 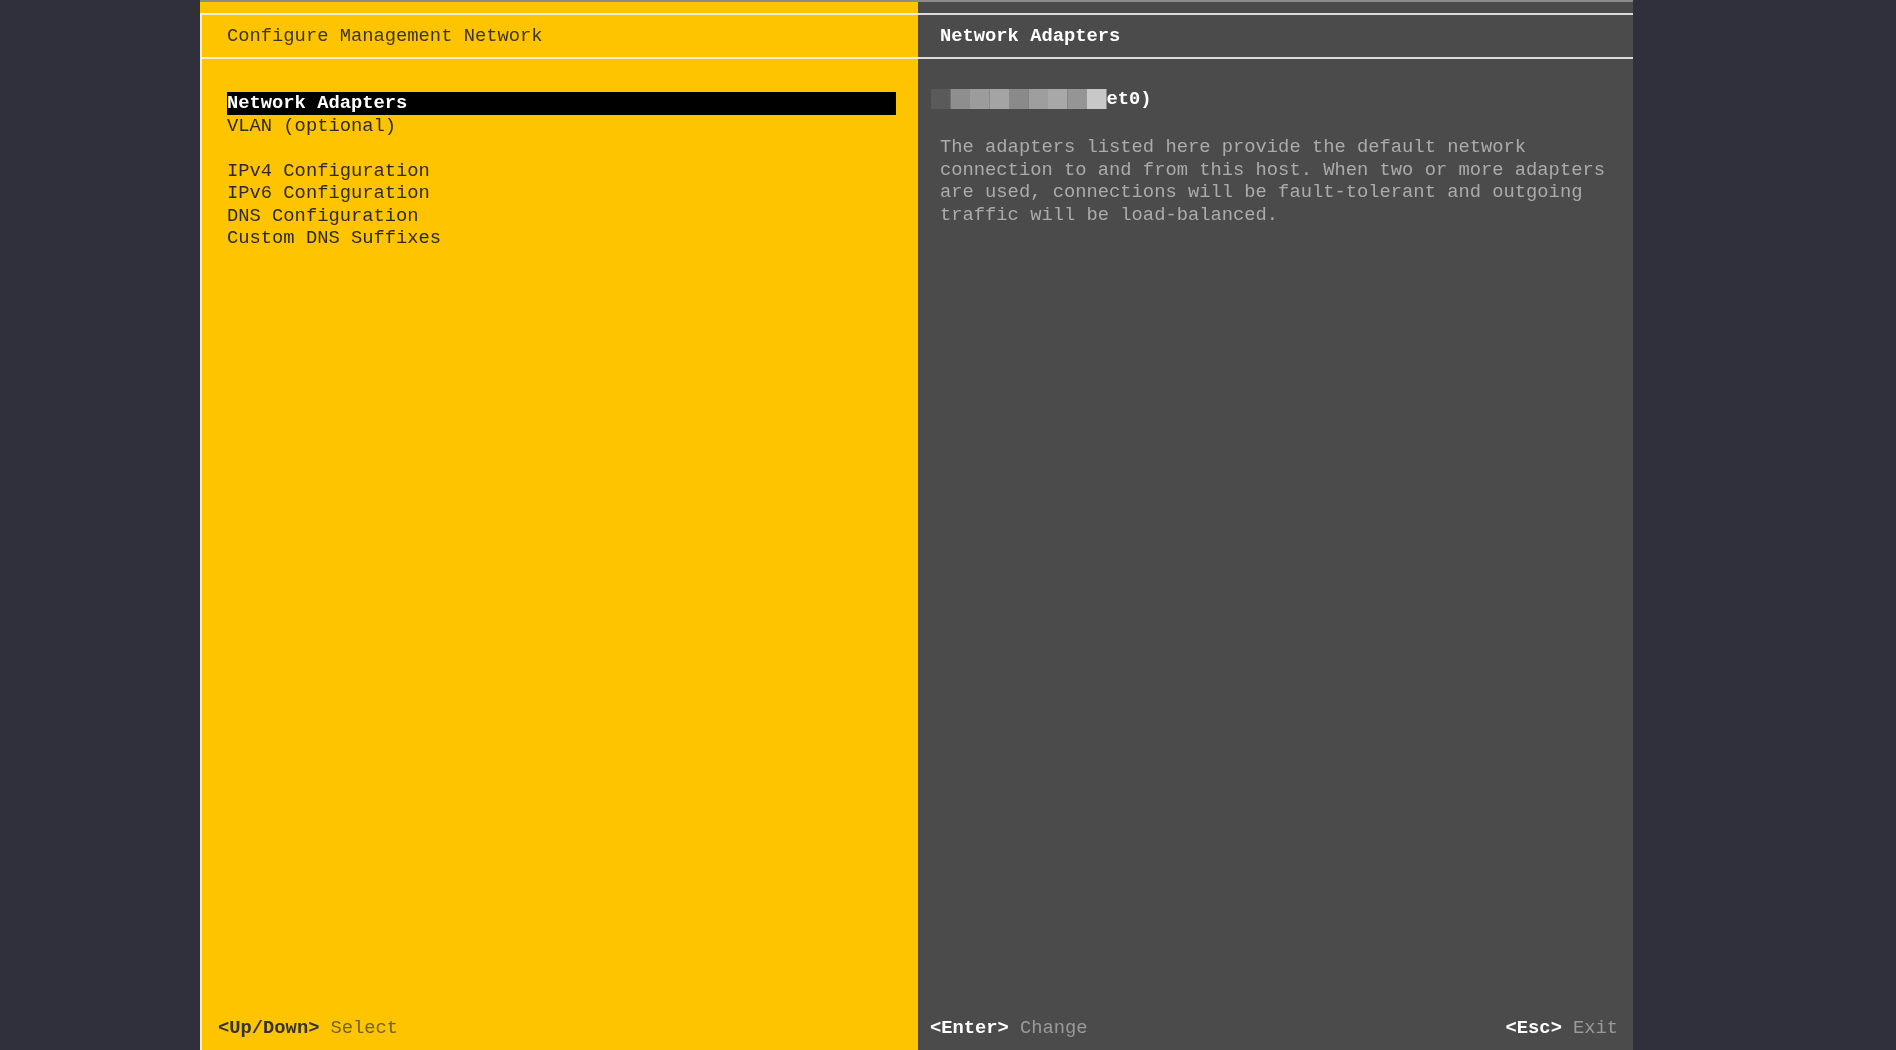 What do you see at coordinates (969, 1027) in the screenshot?
I see `key-label: <Enter>` at bounding box center [969, 1027].